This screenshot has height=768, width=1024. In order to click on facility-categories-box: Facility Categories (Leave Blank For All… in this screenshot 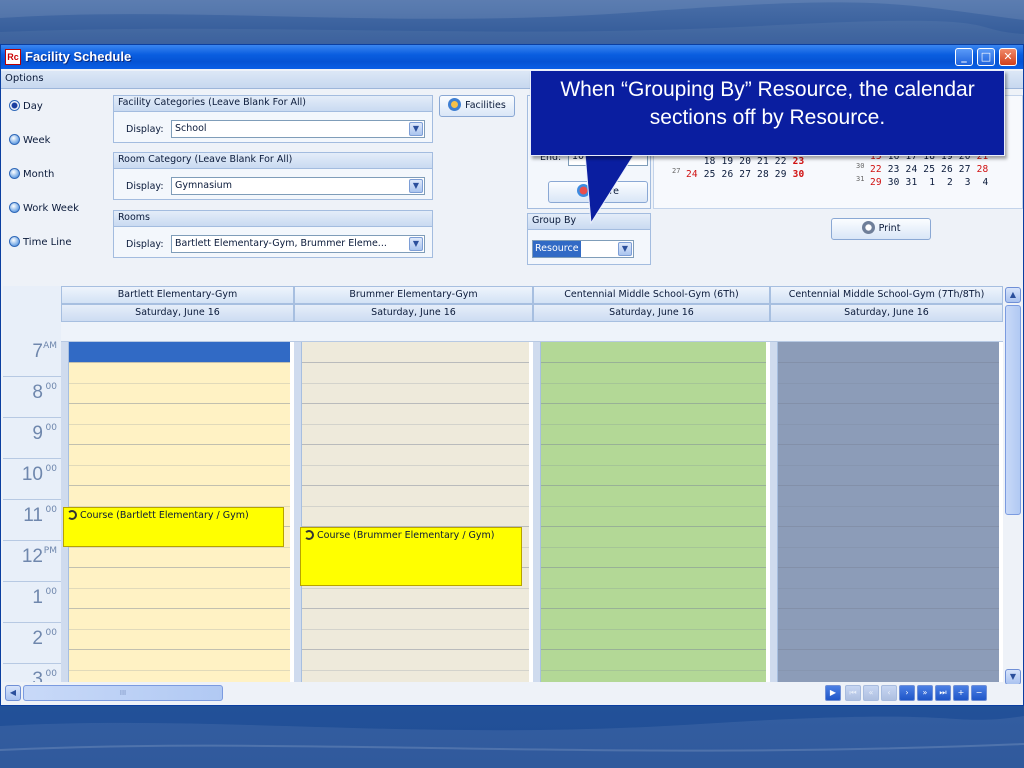, I will do `click(273, 119)`.